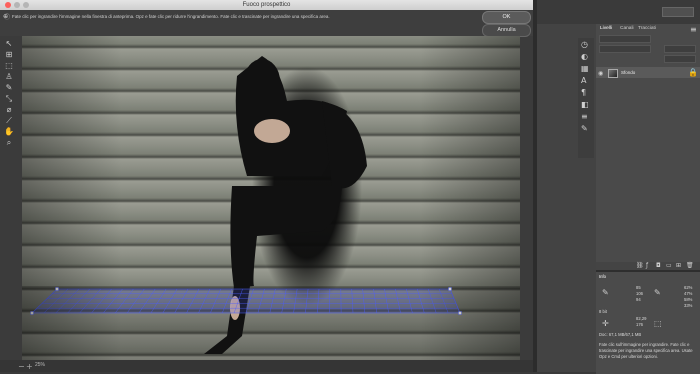 This screenshot has width=700, height=374. What do you see at coordinates (266, 366) in the screenshot?
I see `status-bar: − +` at bounding box center [266, 366].